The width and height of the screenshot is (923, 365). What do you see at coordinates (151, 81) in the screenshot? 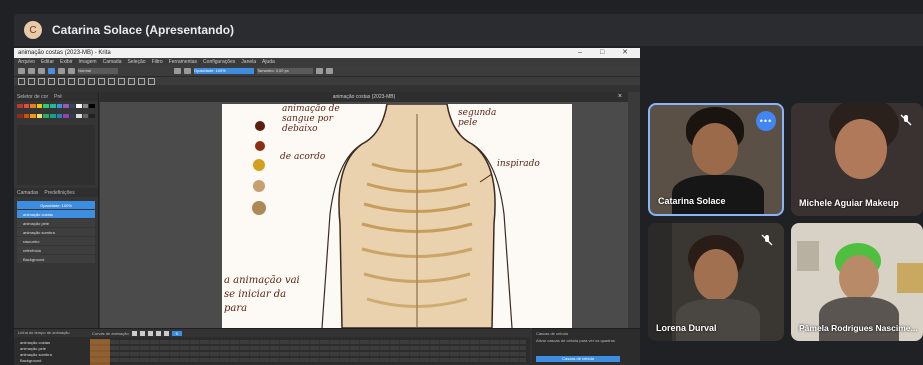
I see `pan-tool-icon` at bounding box center [151, 81].